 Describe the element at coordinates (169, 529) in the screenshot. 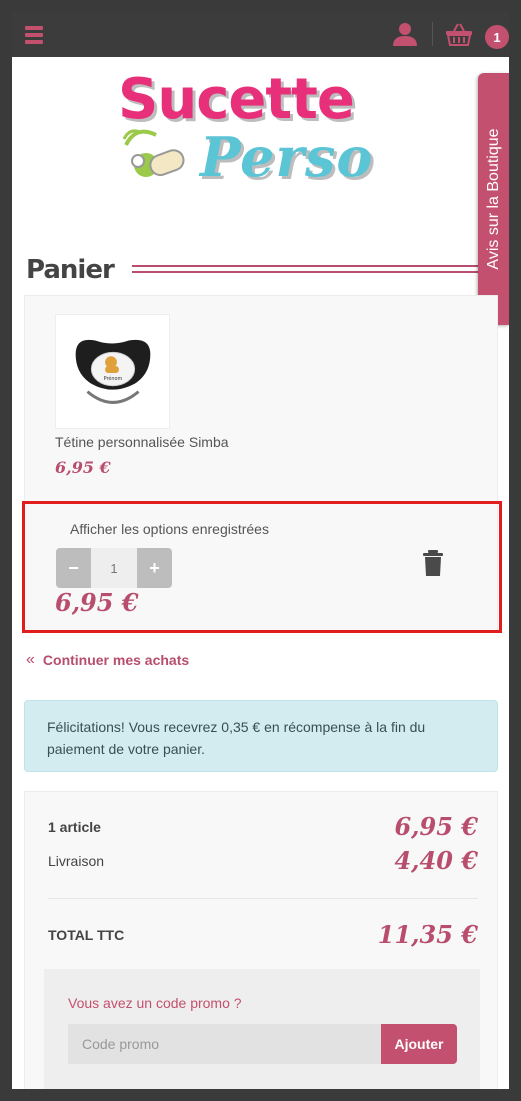

I see `show-saved-options-link: Afficher les options enregistrées` at that location.